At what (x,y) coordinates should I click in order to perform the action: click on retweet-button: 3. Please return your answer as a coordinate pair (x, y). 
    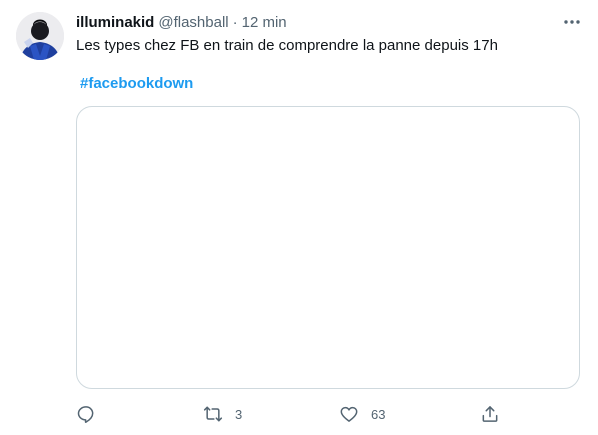
    Looking at the image, I should click on (222, 414).